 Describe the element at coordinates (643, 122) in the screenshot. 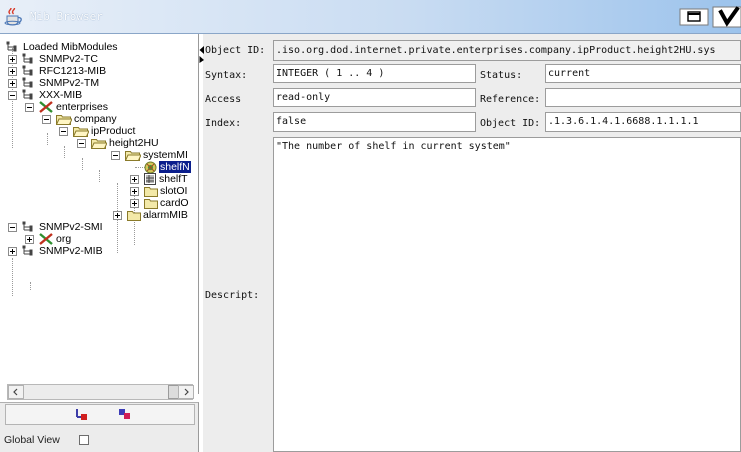

I see `oid-field: .1.3.6.1.4.1.6688.1.1.1.1` at that location.